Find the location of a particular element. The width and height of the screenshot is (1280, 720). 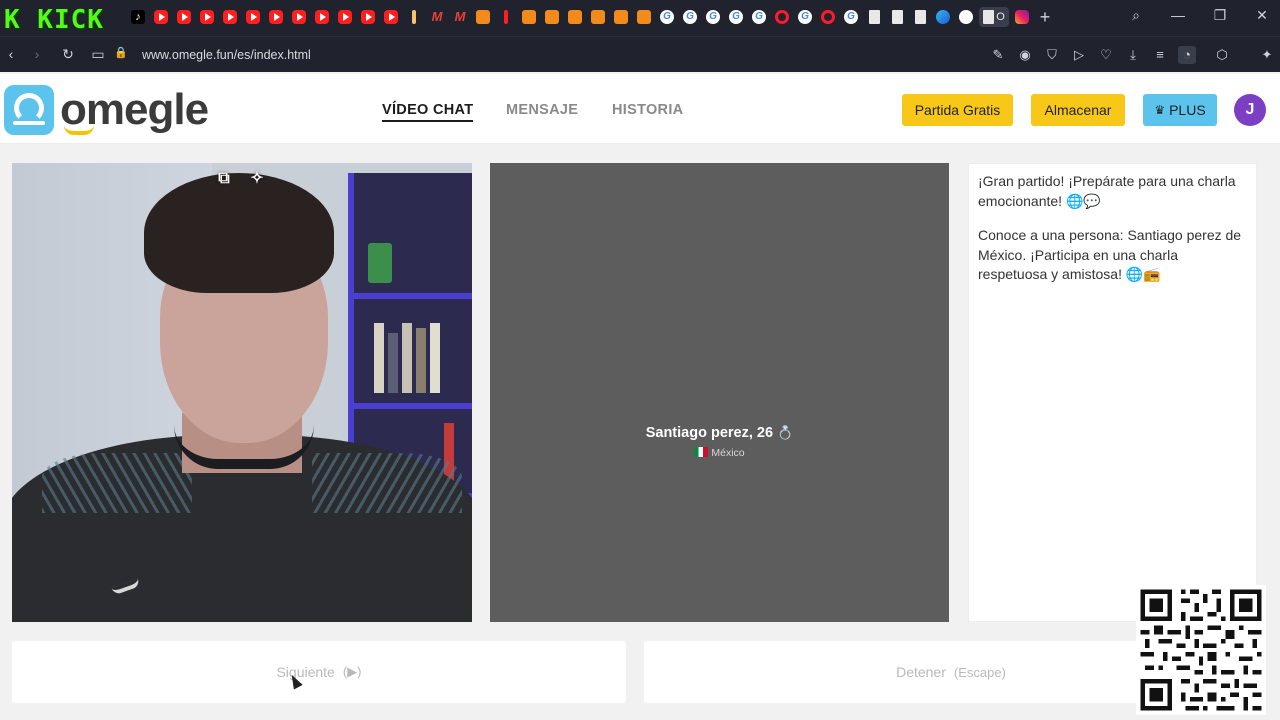

video-plant is located at coordinates (380, 263).